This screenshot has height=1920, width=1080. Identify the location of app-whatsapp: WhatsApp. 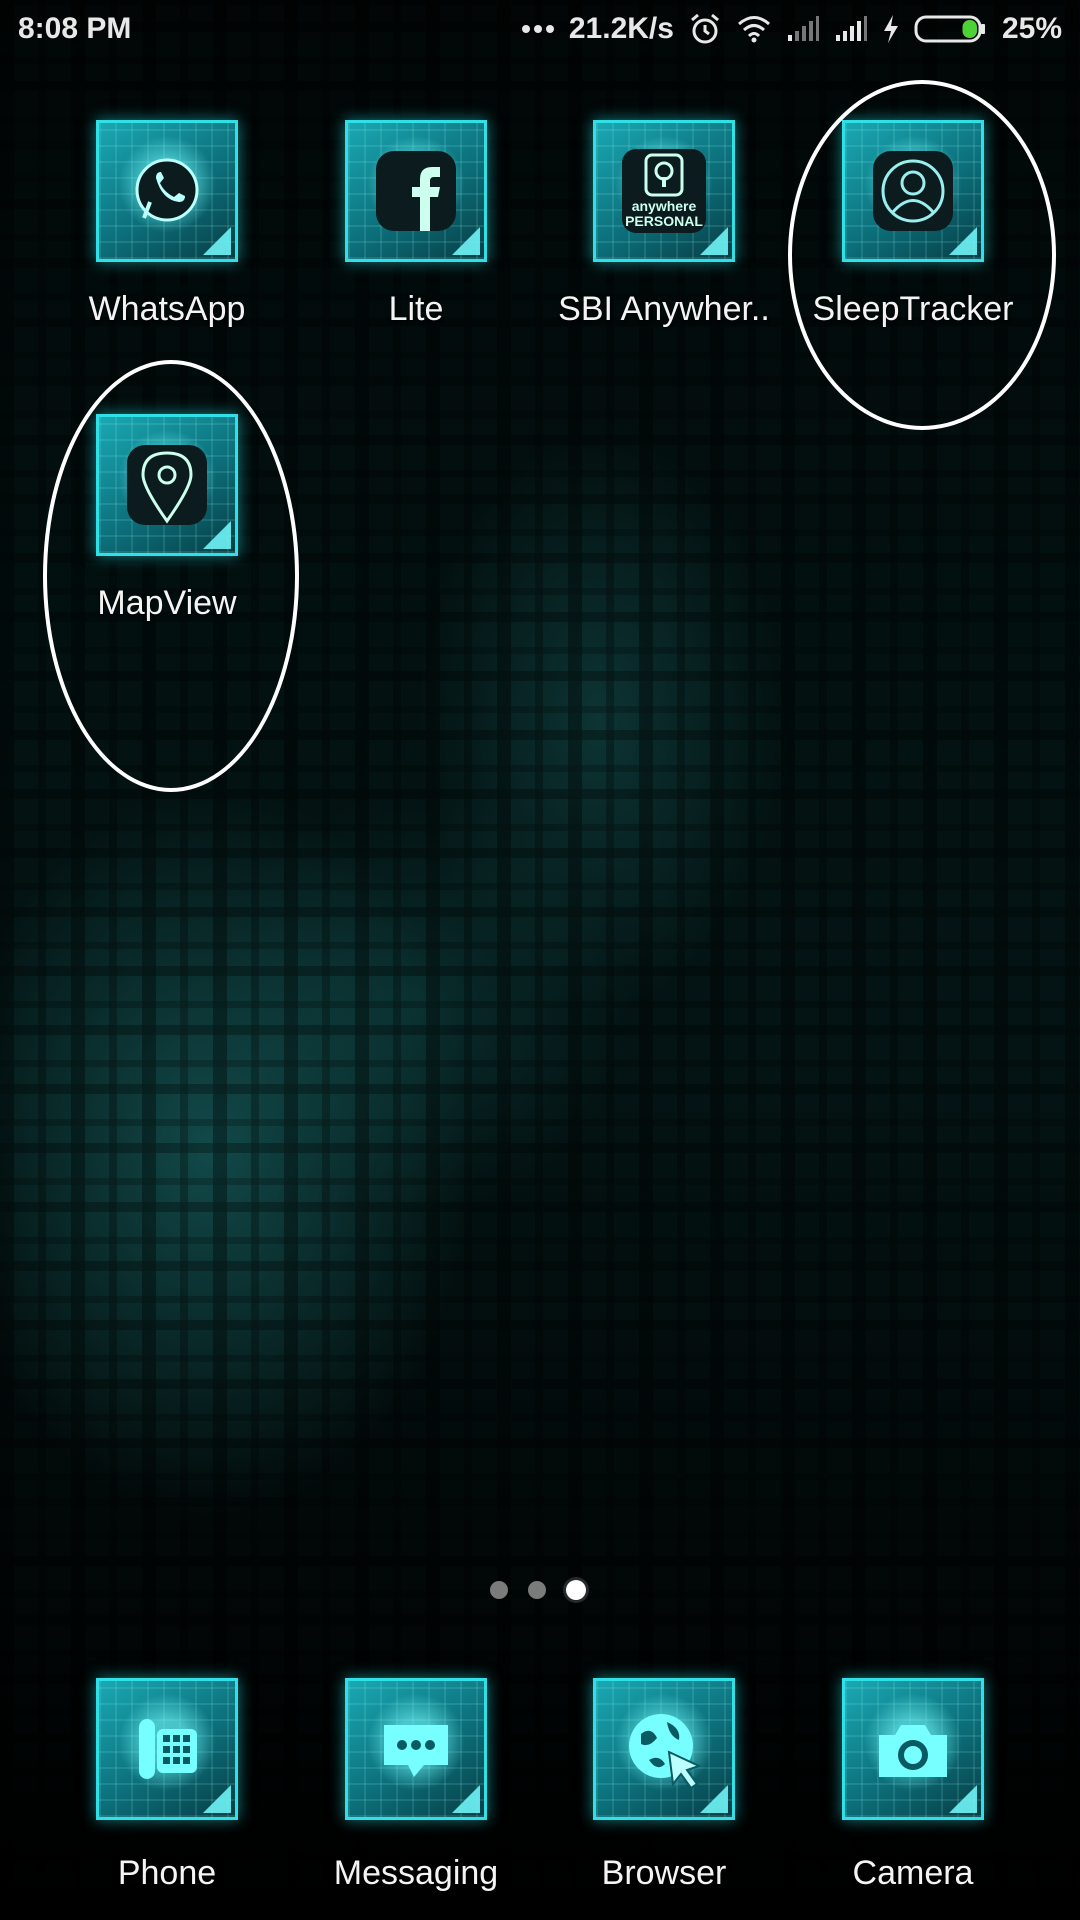
(167, 224).